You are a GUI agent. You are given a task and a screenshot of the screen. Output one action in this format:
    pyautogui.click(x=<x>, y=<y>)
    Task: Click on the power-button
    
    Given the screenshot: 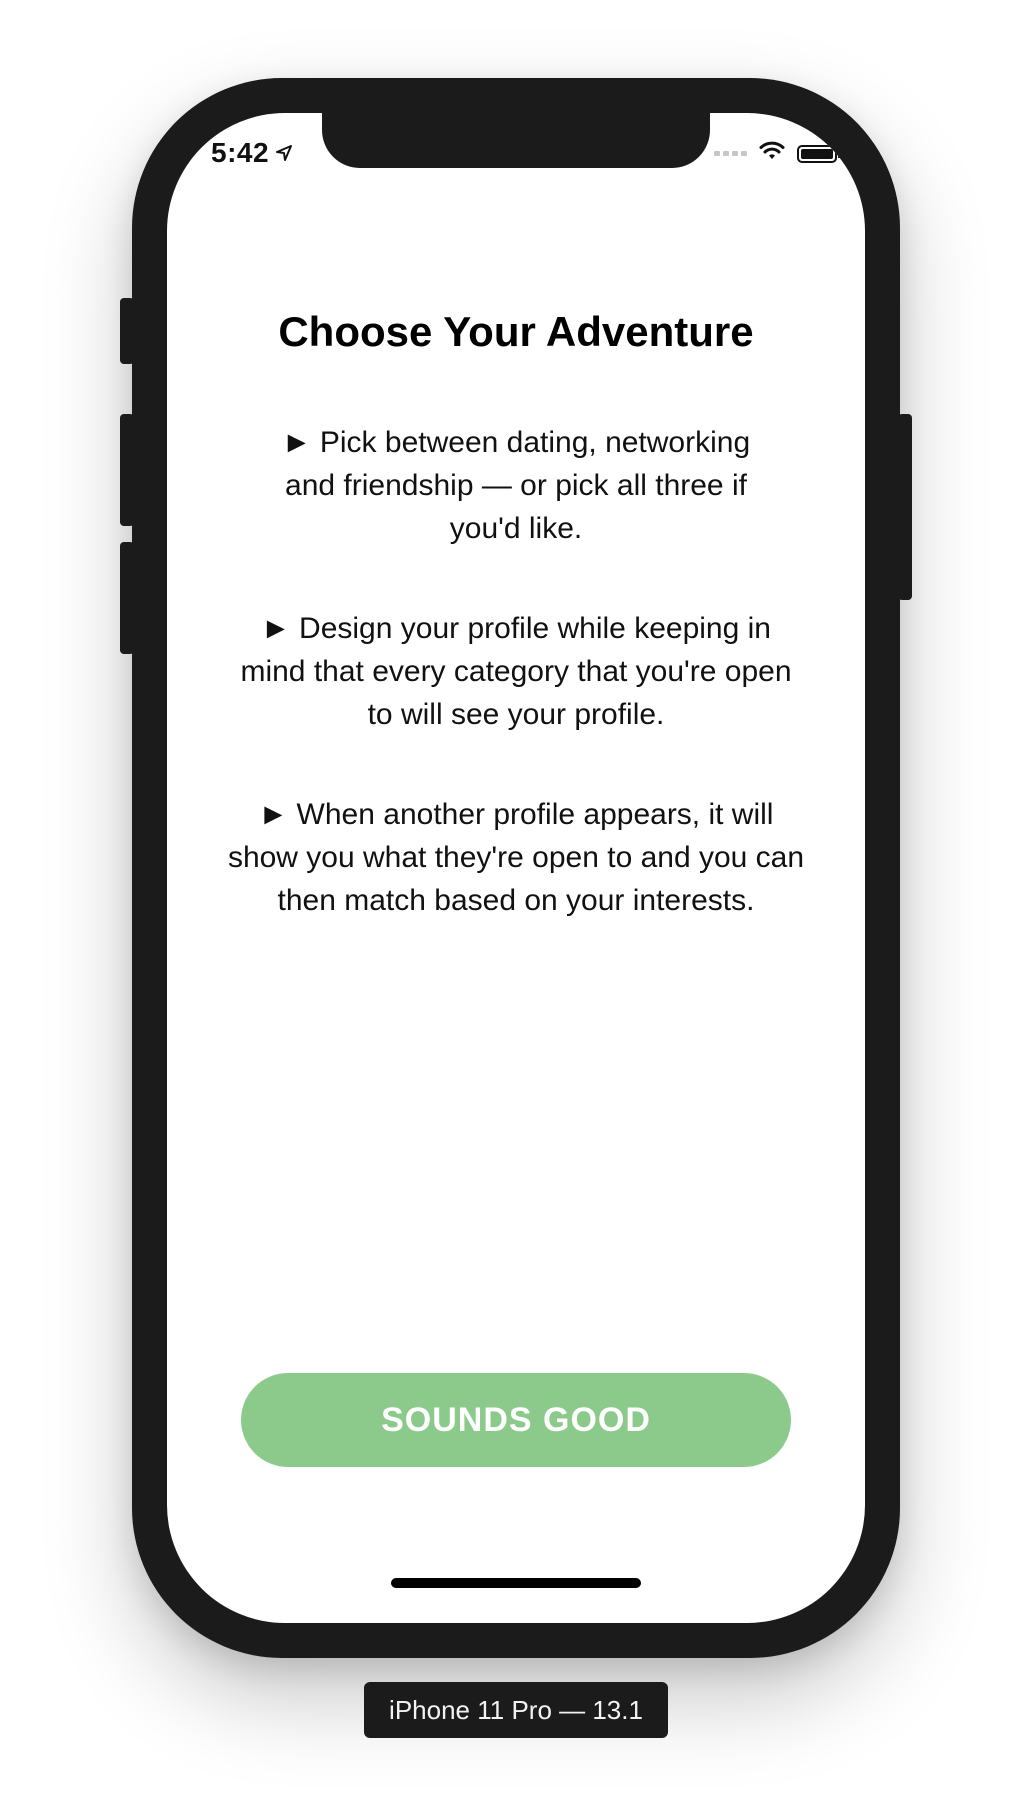 What is the action you would take?
    pyautogui.click(x=905, y=507)
    